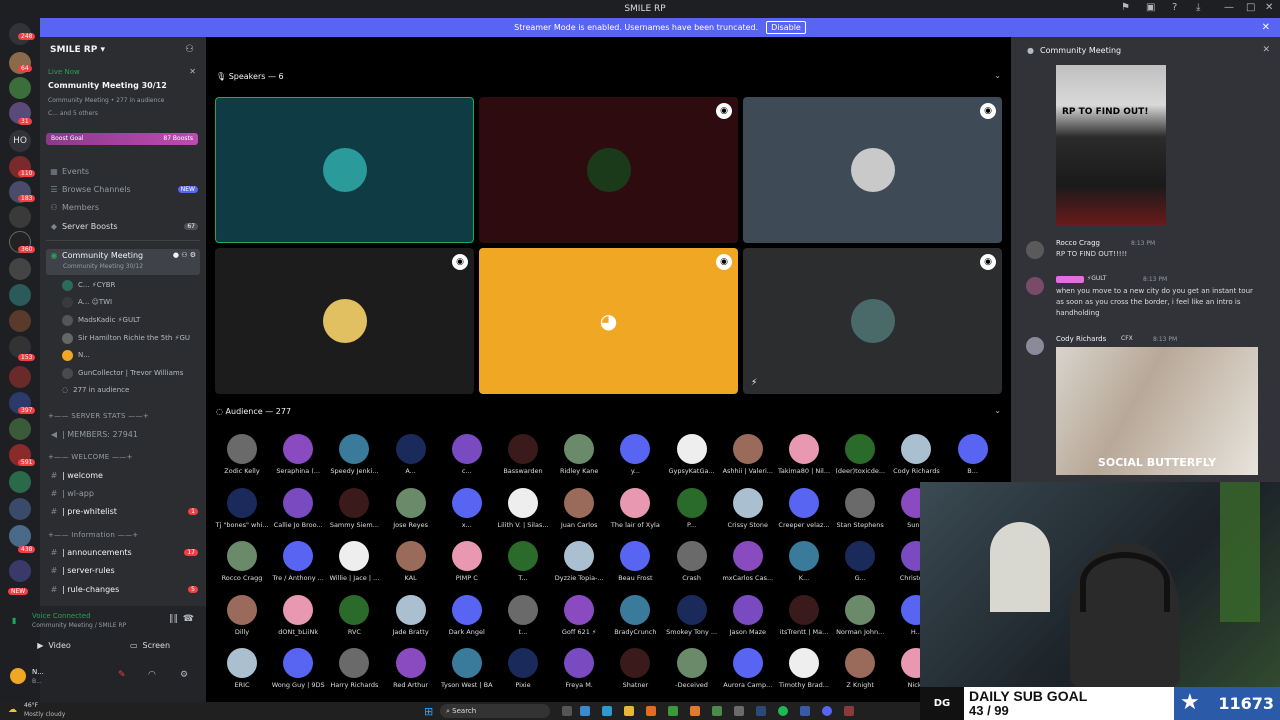 The image size is (1280, 720). What do you see at coordinates (635, 668) in the screenshot?
I see `audience-member: Shatner` at bounding box center [635, 668].